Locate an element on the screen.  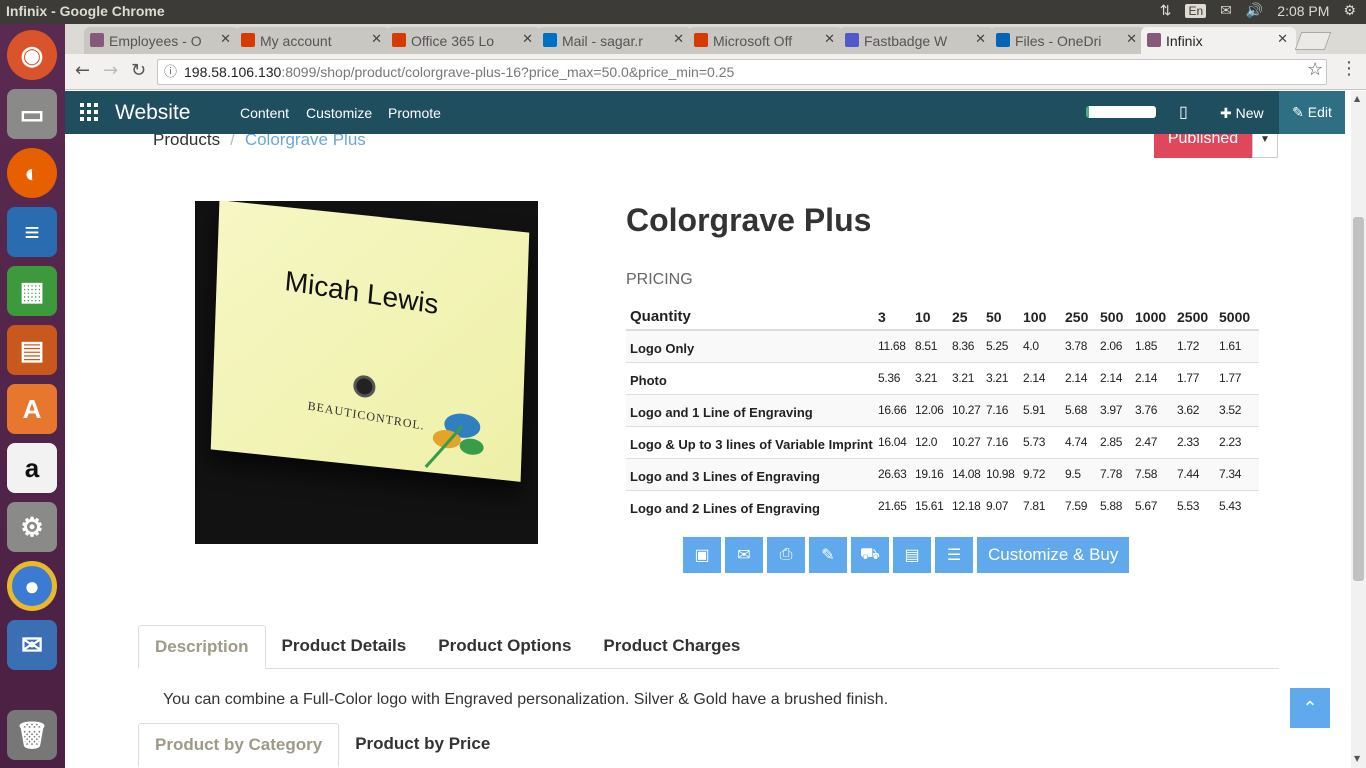
price-cell: 2.33 is located at coordinates (1196, 442).